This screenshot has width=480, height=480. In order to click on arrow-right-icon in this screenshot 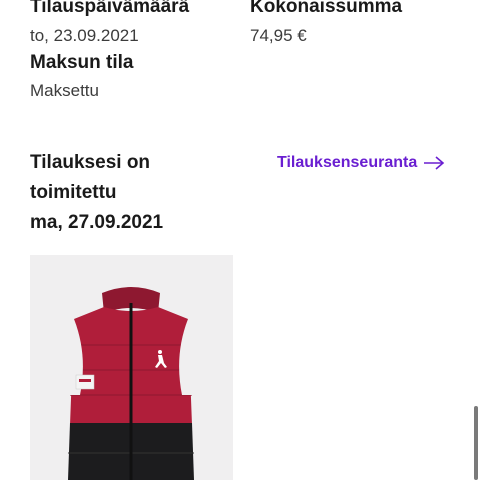, I will do `click(434, 163)`.